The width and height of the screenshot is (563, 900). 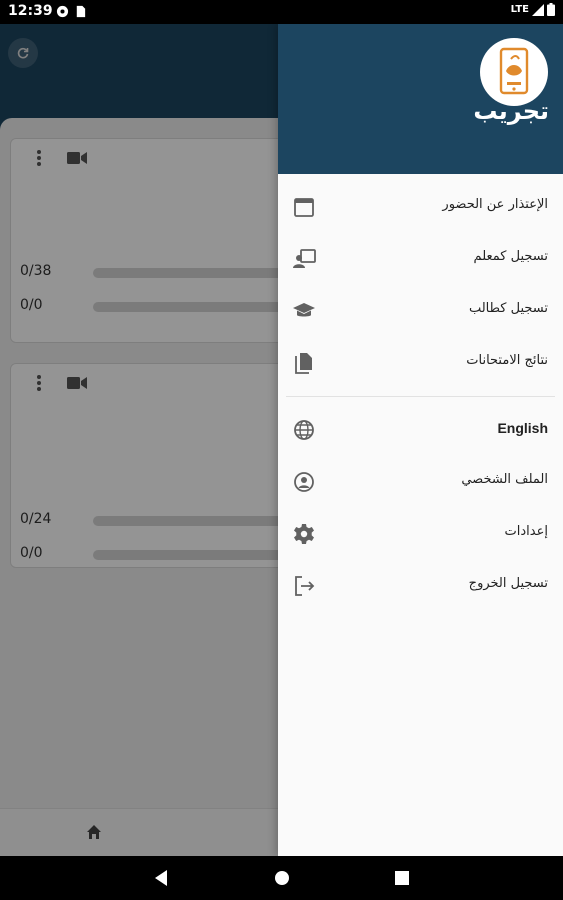 What do you see at coordinates (420, 533) in the screenshot?
I see `menu-item-settings: إعدادات` at bounding box center [420, 533].